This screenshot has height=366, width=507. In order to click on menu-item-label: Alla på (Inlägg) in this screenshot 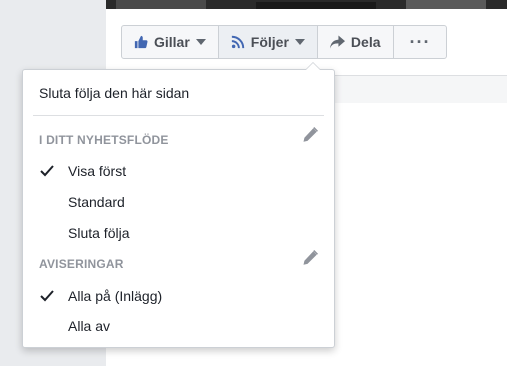, I will do `click(115, 296)`.